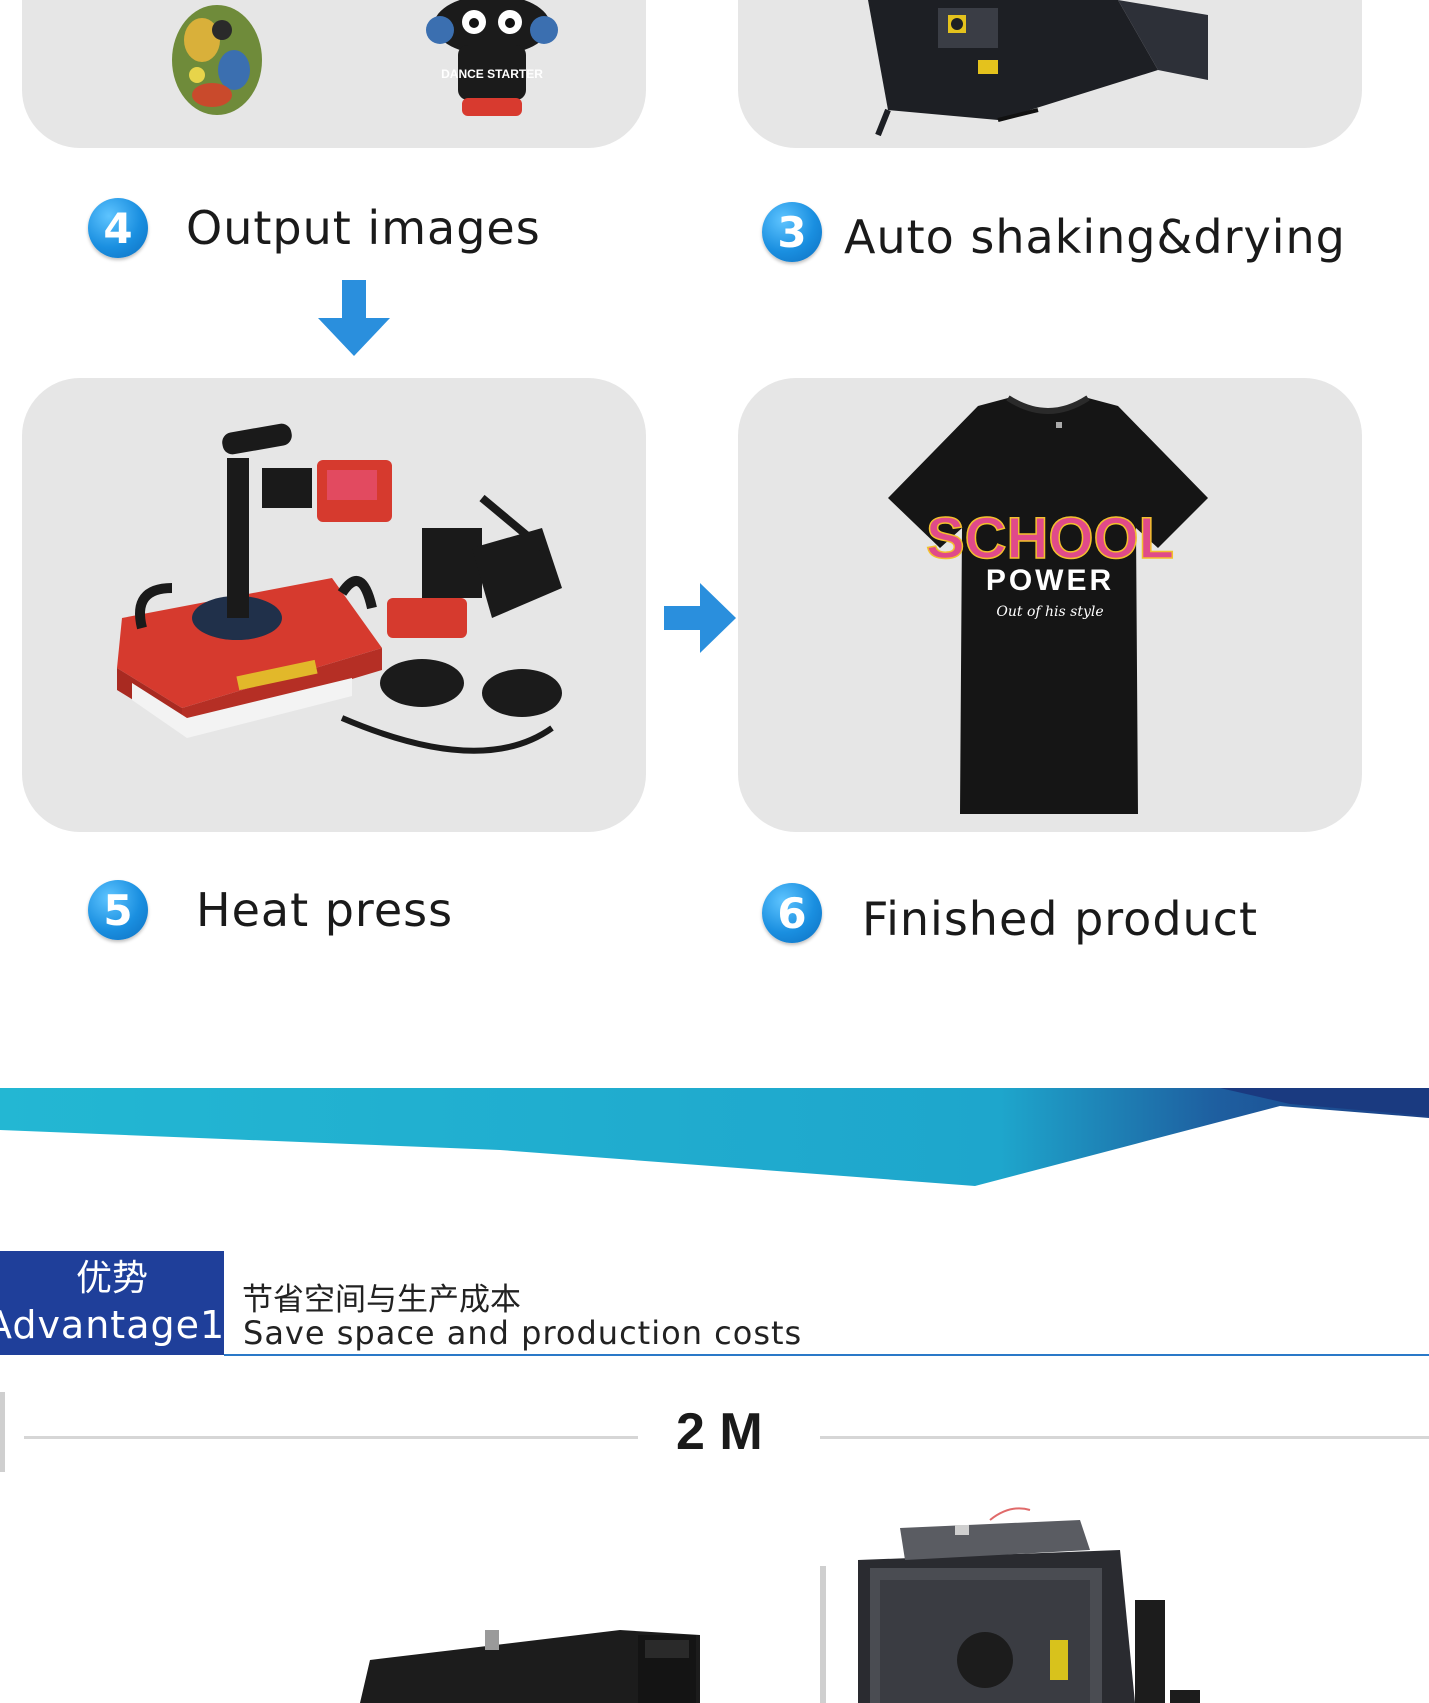 The height and width of the screenshot is (1703, 1429). I want to click on shirt-print-line1: SCHOOL, so click(1050, 538).